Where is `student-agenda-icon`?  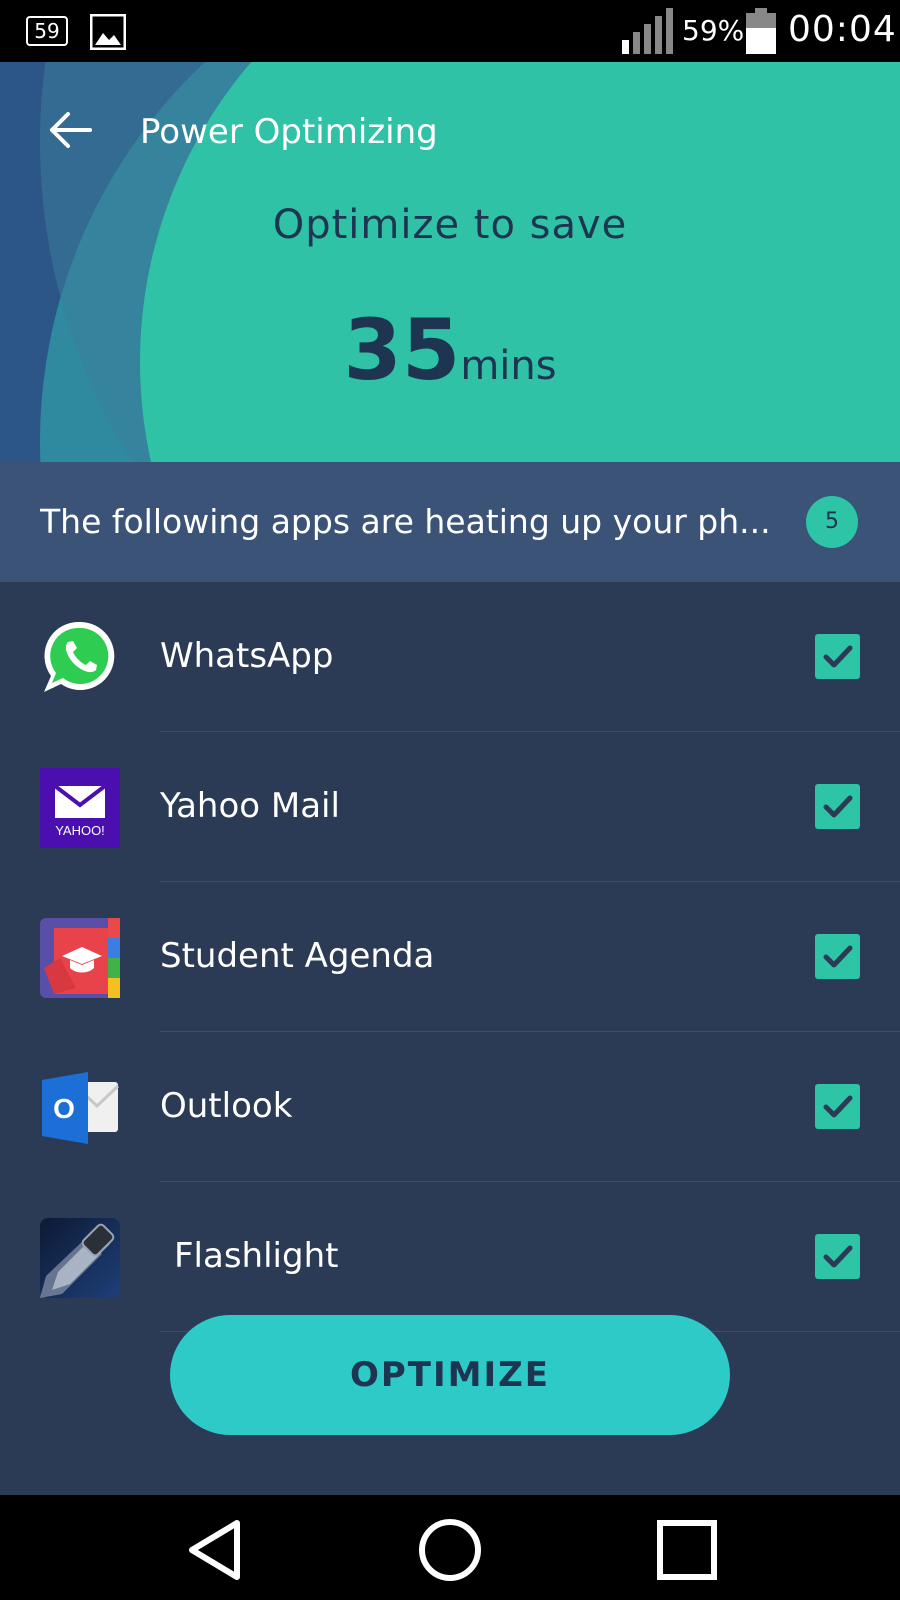
student-agenda-icon is located at coordinates (80, 958).